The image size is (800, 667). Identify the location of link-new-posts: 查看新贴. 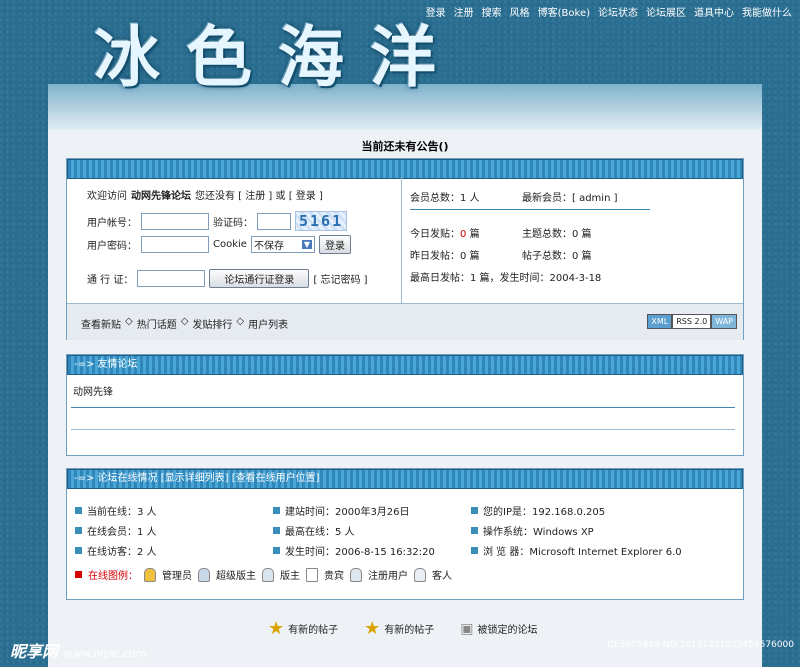
(101, 323).